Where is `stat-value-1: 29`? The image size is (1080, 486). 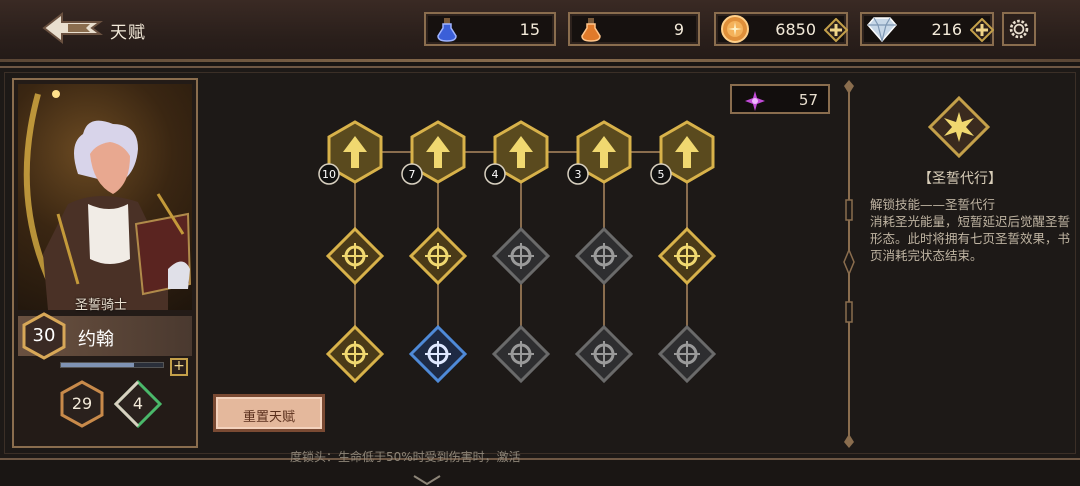 stat-value-1: 29 is located at coordinates (82, 403).